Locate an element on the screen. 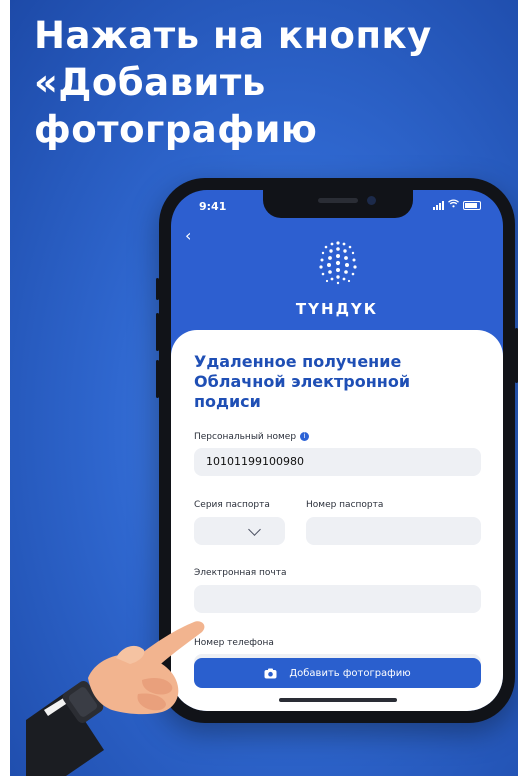 Image resolution: width=528 pixels, height=776 pixels. phone-volume-down is located at coordinates (157, 379).